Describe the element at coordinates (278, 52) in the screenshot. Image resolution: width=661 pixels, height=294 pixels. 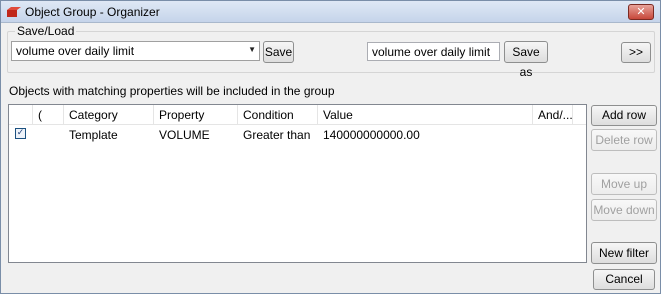
I see `save-button: Save` at that location.